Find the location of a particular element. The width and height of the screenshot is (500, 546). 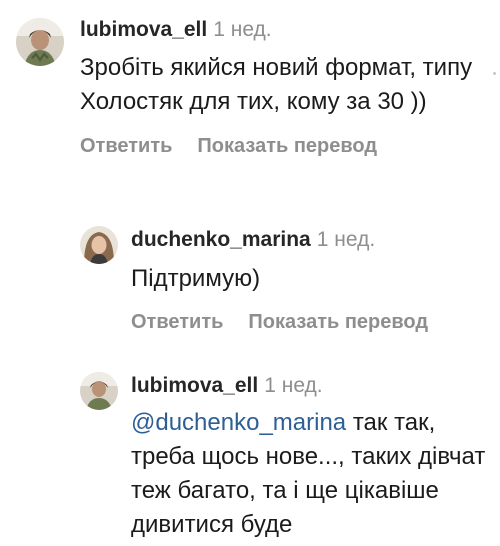

username: duchenko_marina is located at coordinates (221, 239).